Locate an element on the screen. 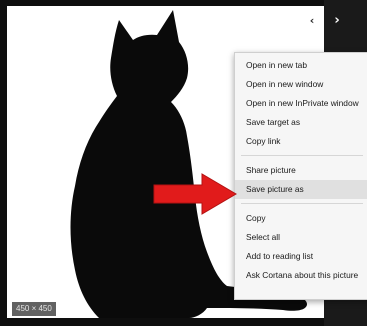 The width and height of the screenshot is (367, 326). menu-item-save-target-as: Save target as is located at coordinates (301, 122).